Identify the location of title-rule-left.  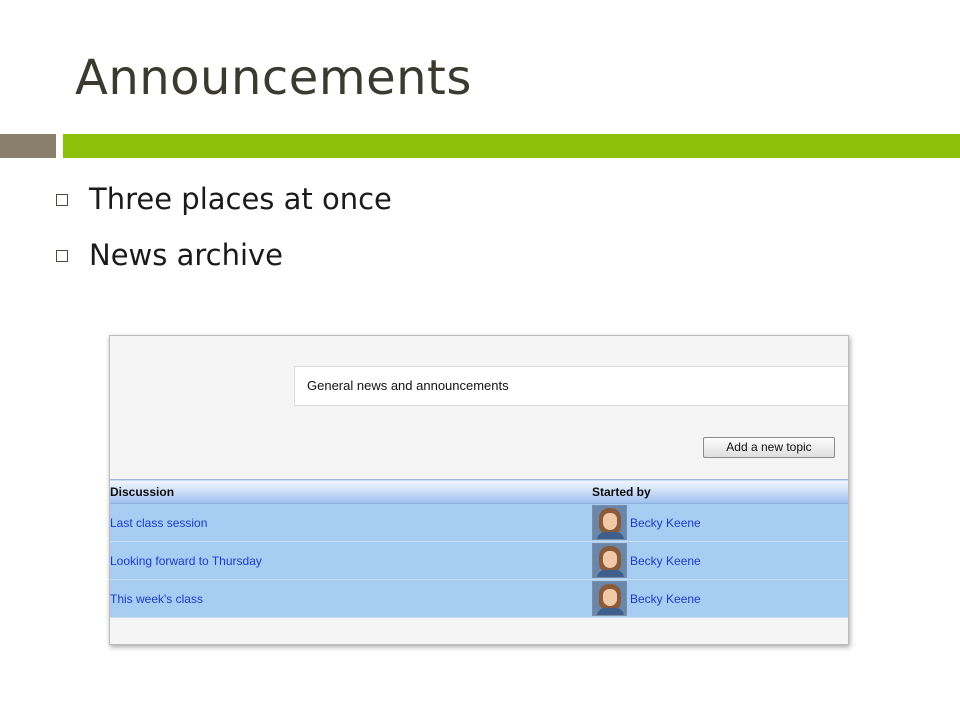
(28, 146).